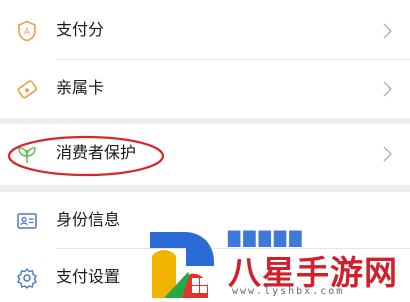  What do you see at coordinates (266, 237) in the screenshot?
I see `watermark-ghost-text: ▇▇▇▇▇` at bounding box center [266, 237].